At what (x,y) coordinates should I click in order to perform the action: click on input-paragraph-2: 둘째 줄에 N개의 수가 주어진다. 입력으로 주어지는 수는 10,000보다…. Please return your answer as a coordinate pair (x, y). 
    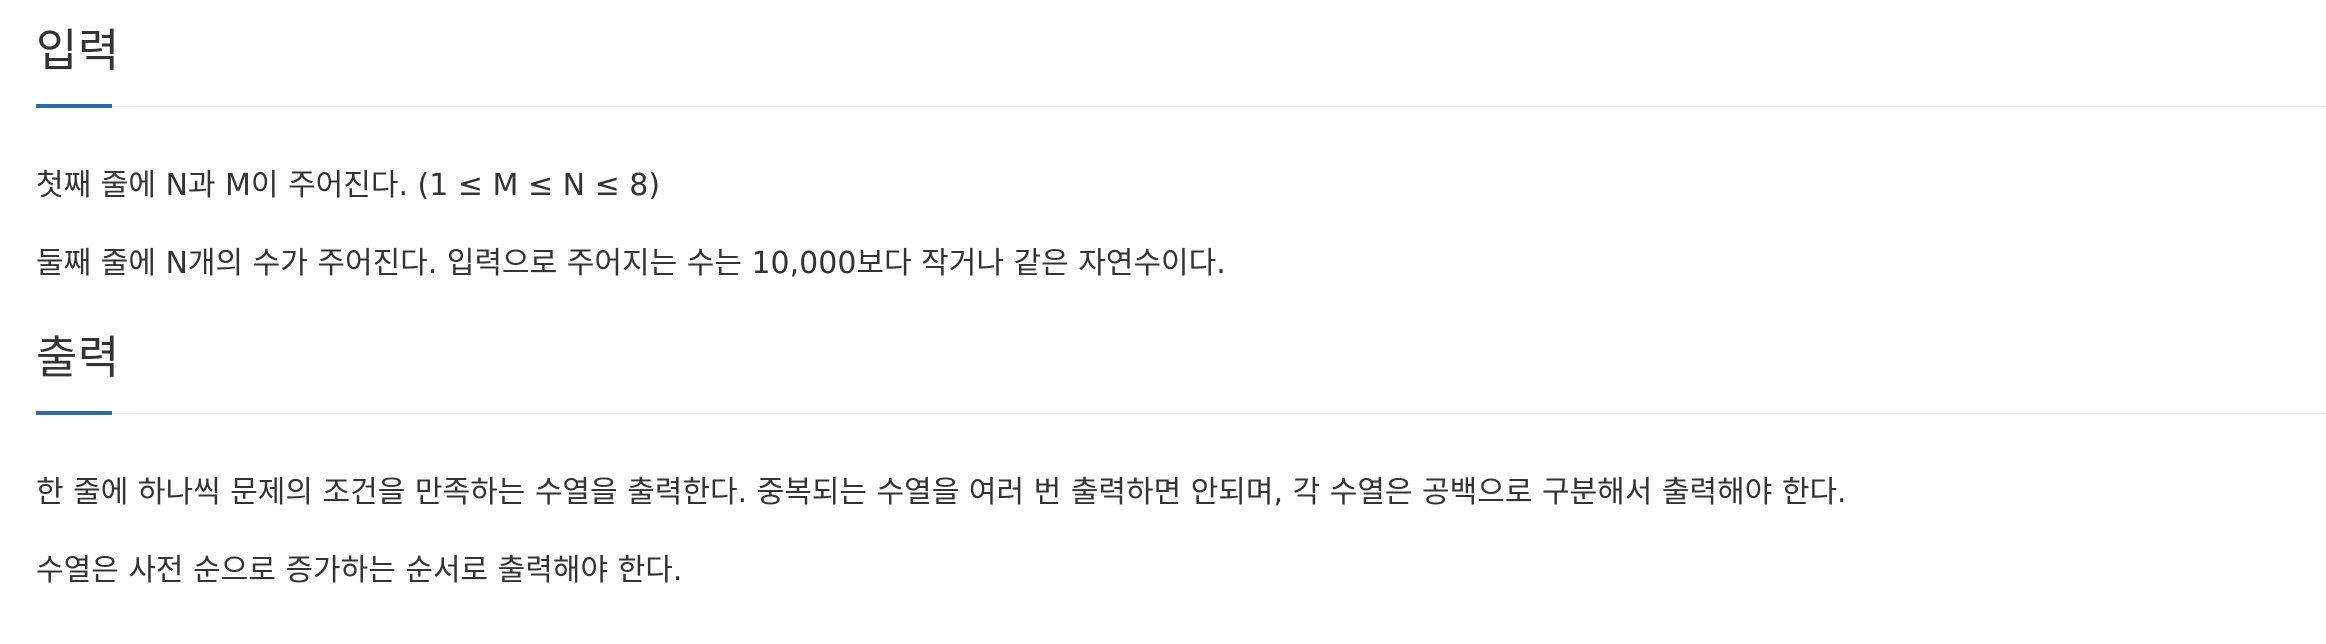
    Looking at the image, I should click on (631, 263).